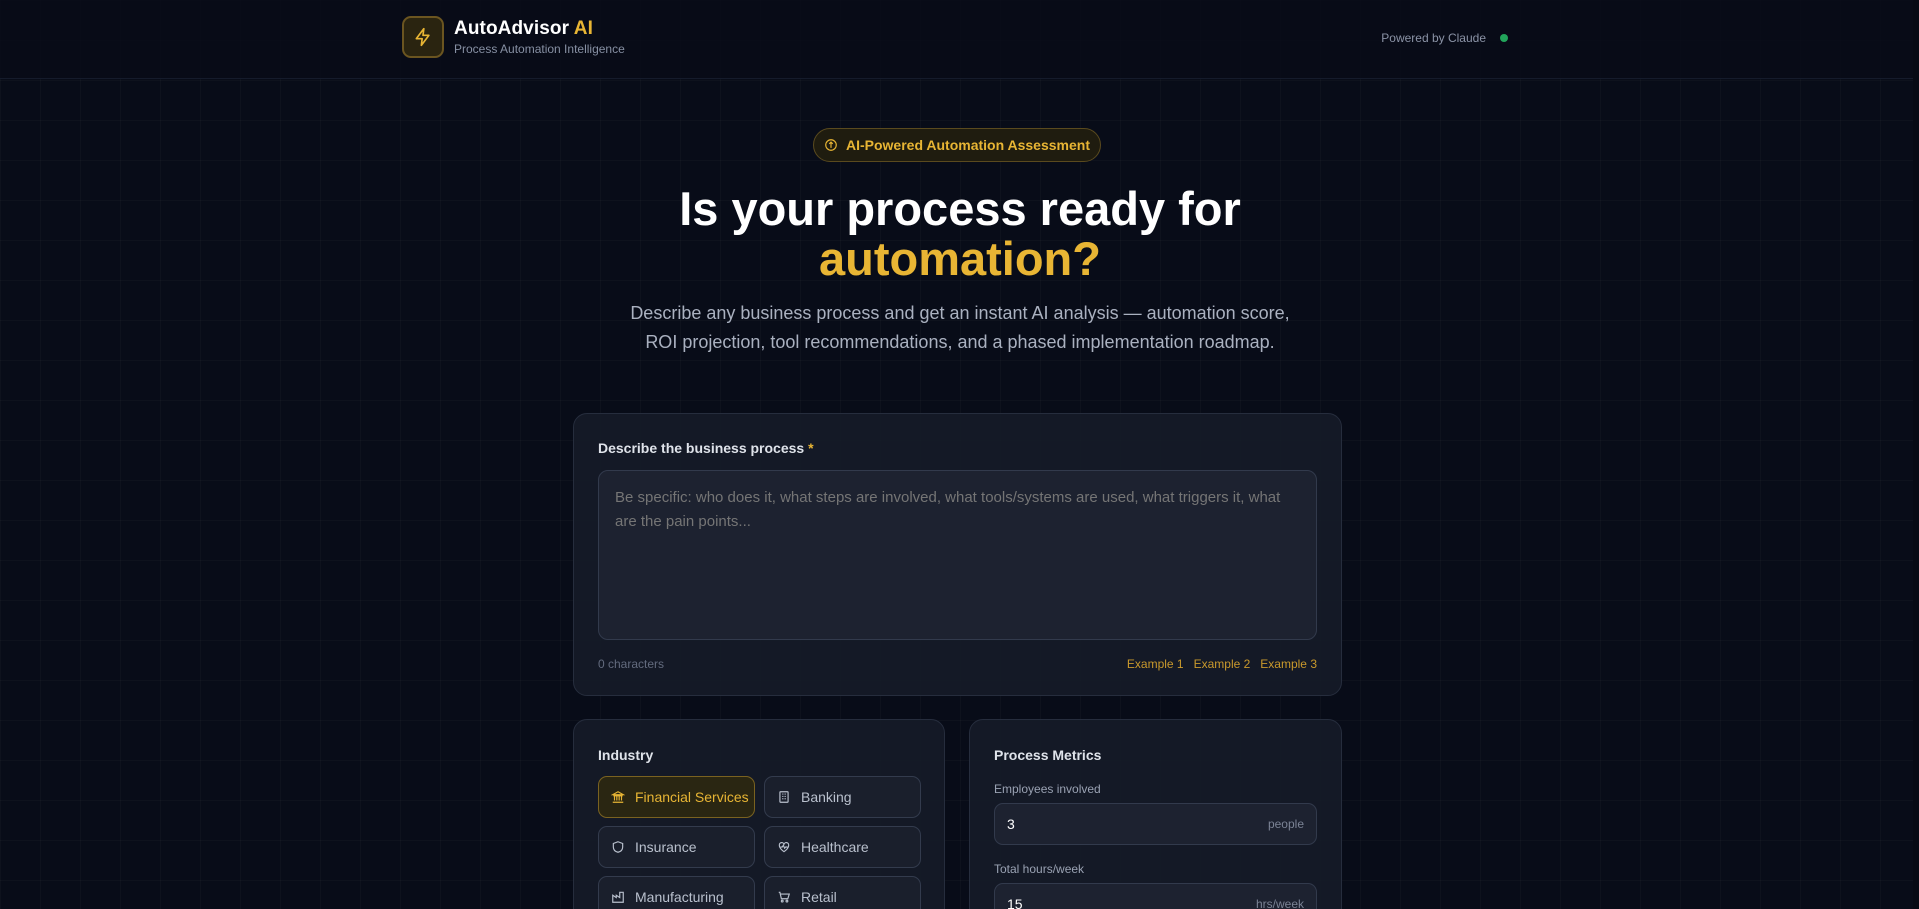 Image resolution: width=1919 pixels, height=909 pixels. What do you see at coordinates (831, 145) in the screenshot?
I see `sparkle-icon` at bounding box center [831, 145].